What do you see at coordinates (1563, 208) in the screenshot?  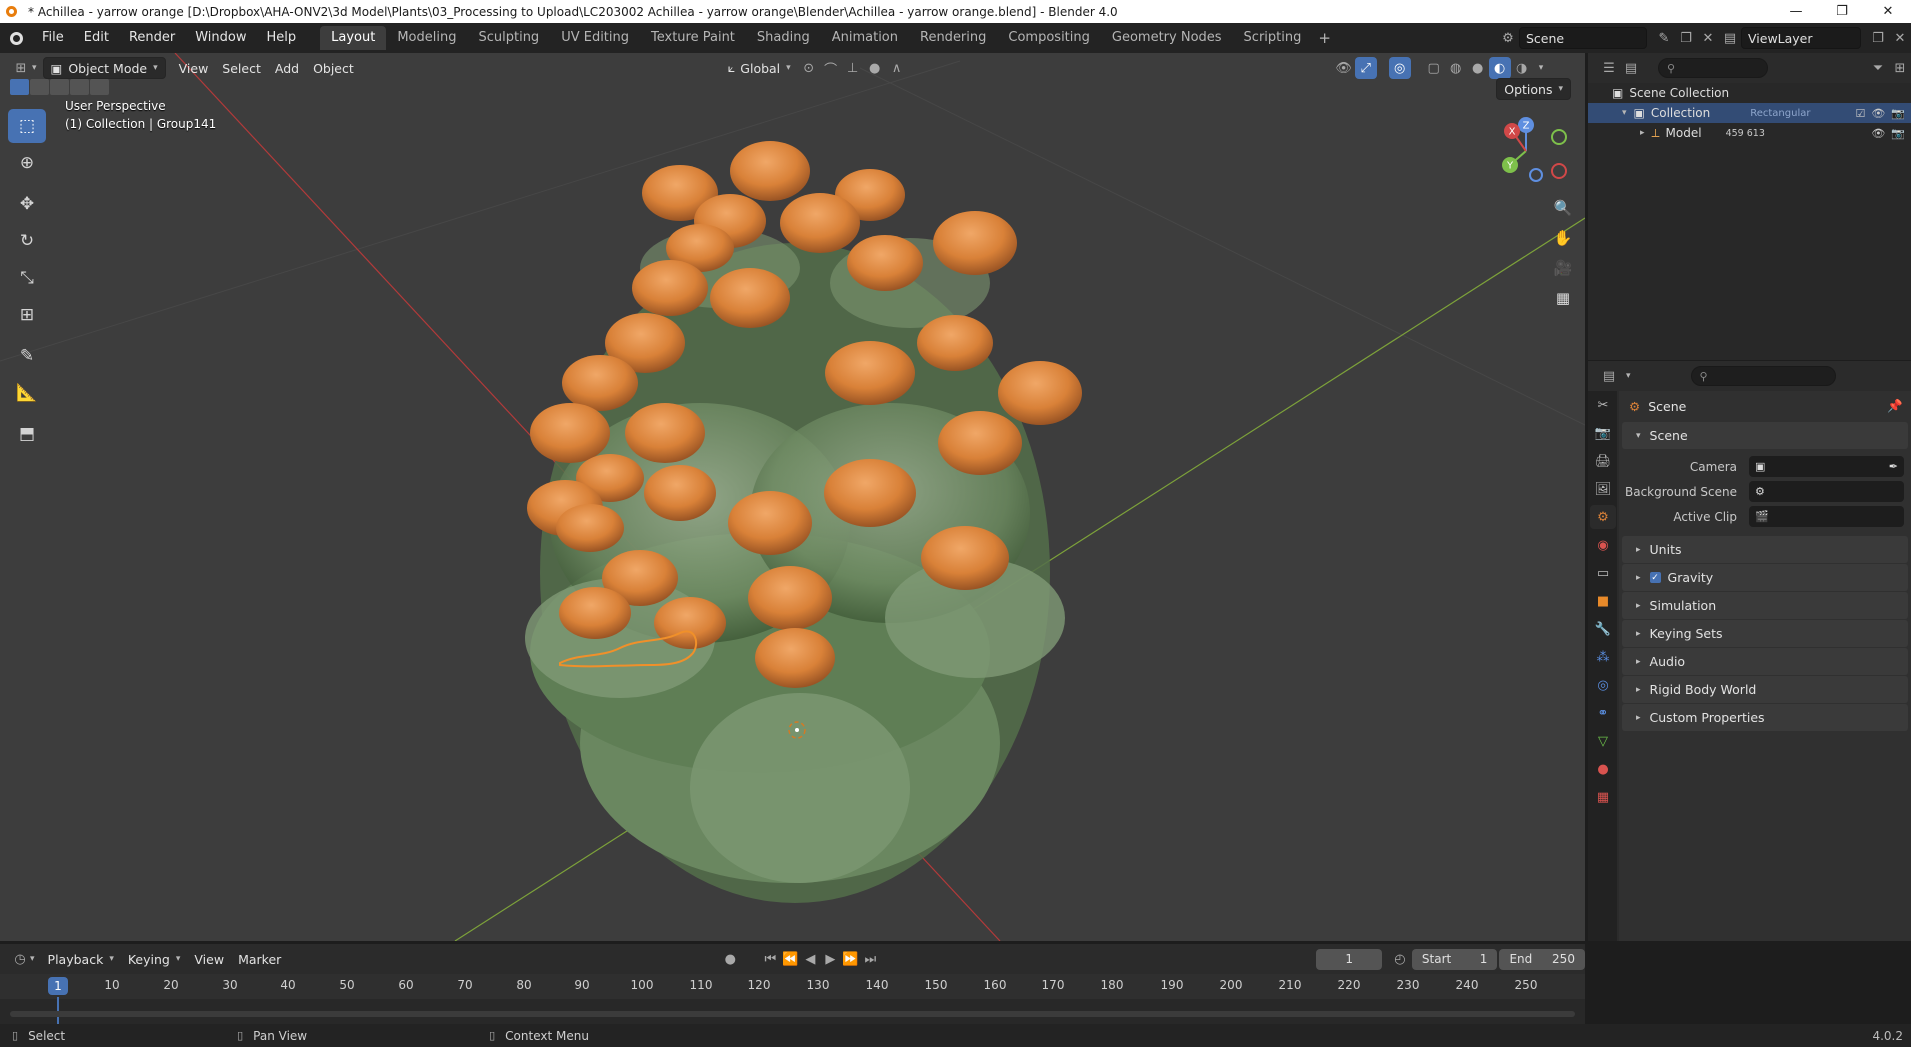 I see `zoom-icon: 🔍` at bounding box center [1563, 208].